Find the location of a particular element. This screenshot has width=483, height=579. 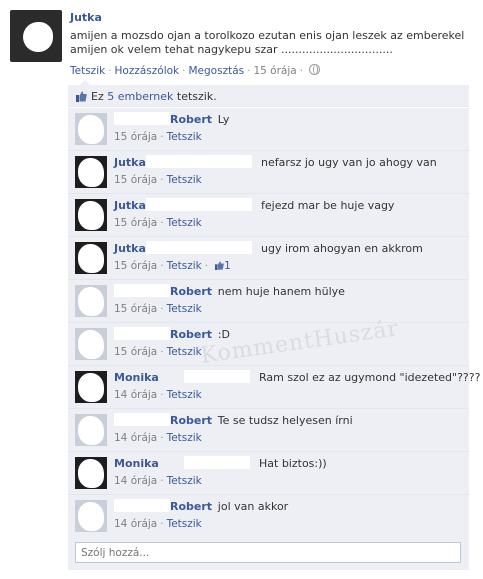

comment-like-count: 1 is located at coordinates (221, 266).